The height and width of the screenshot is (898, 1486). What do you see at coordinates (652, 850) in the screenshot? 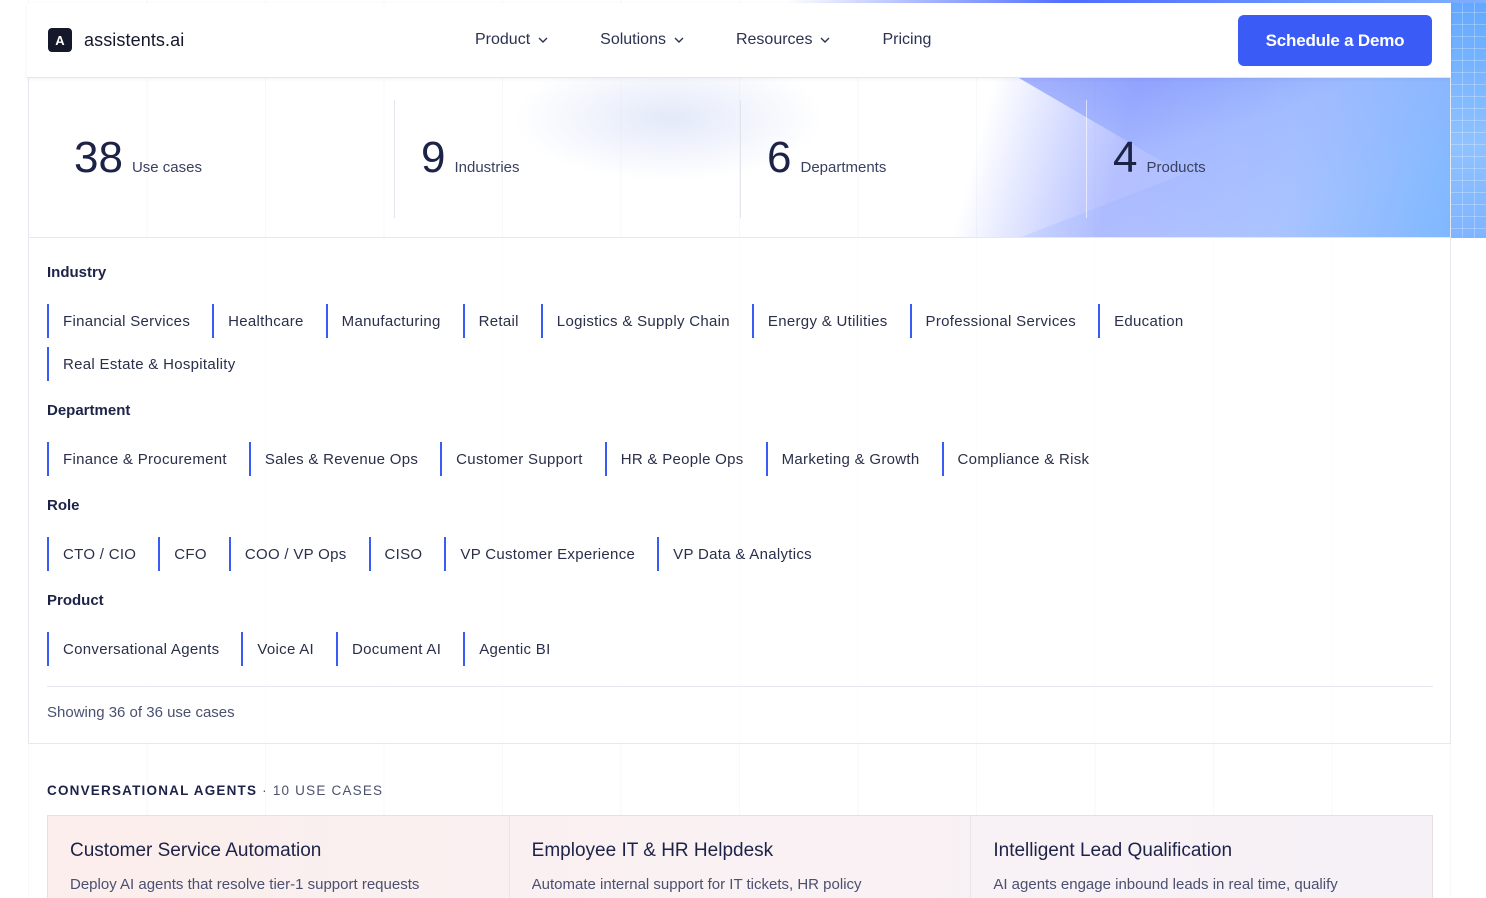
I see `card-title: Employee IT & HR Helpdesk` at bounding box center [652, 850].